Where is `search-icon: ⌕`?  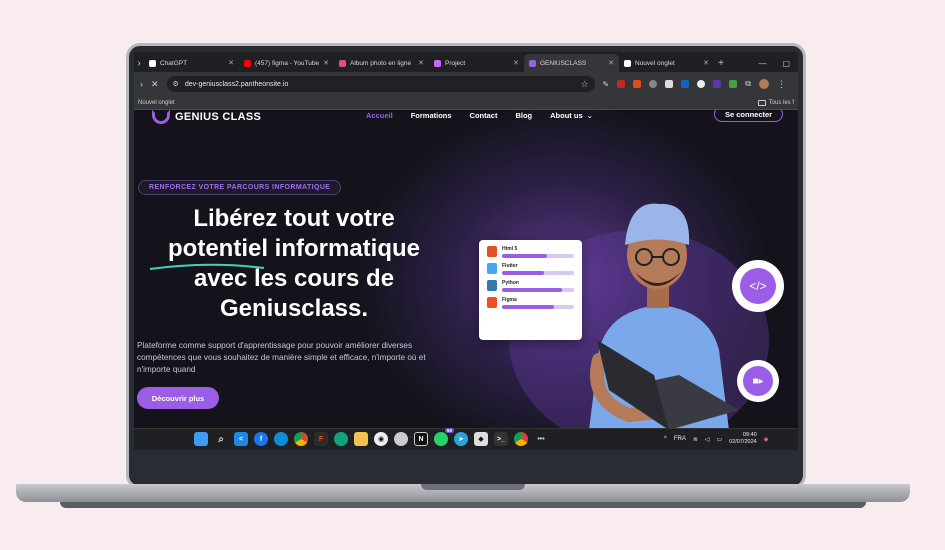
search-icon: ⌕ is located at coordinates (221, 439).